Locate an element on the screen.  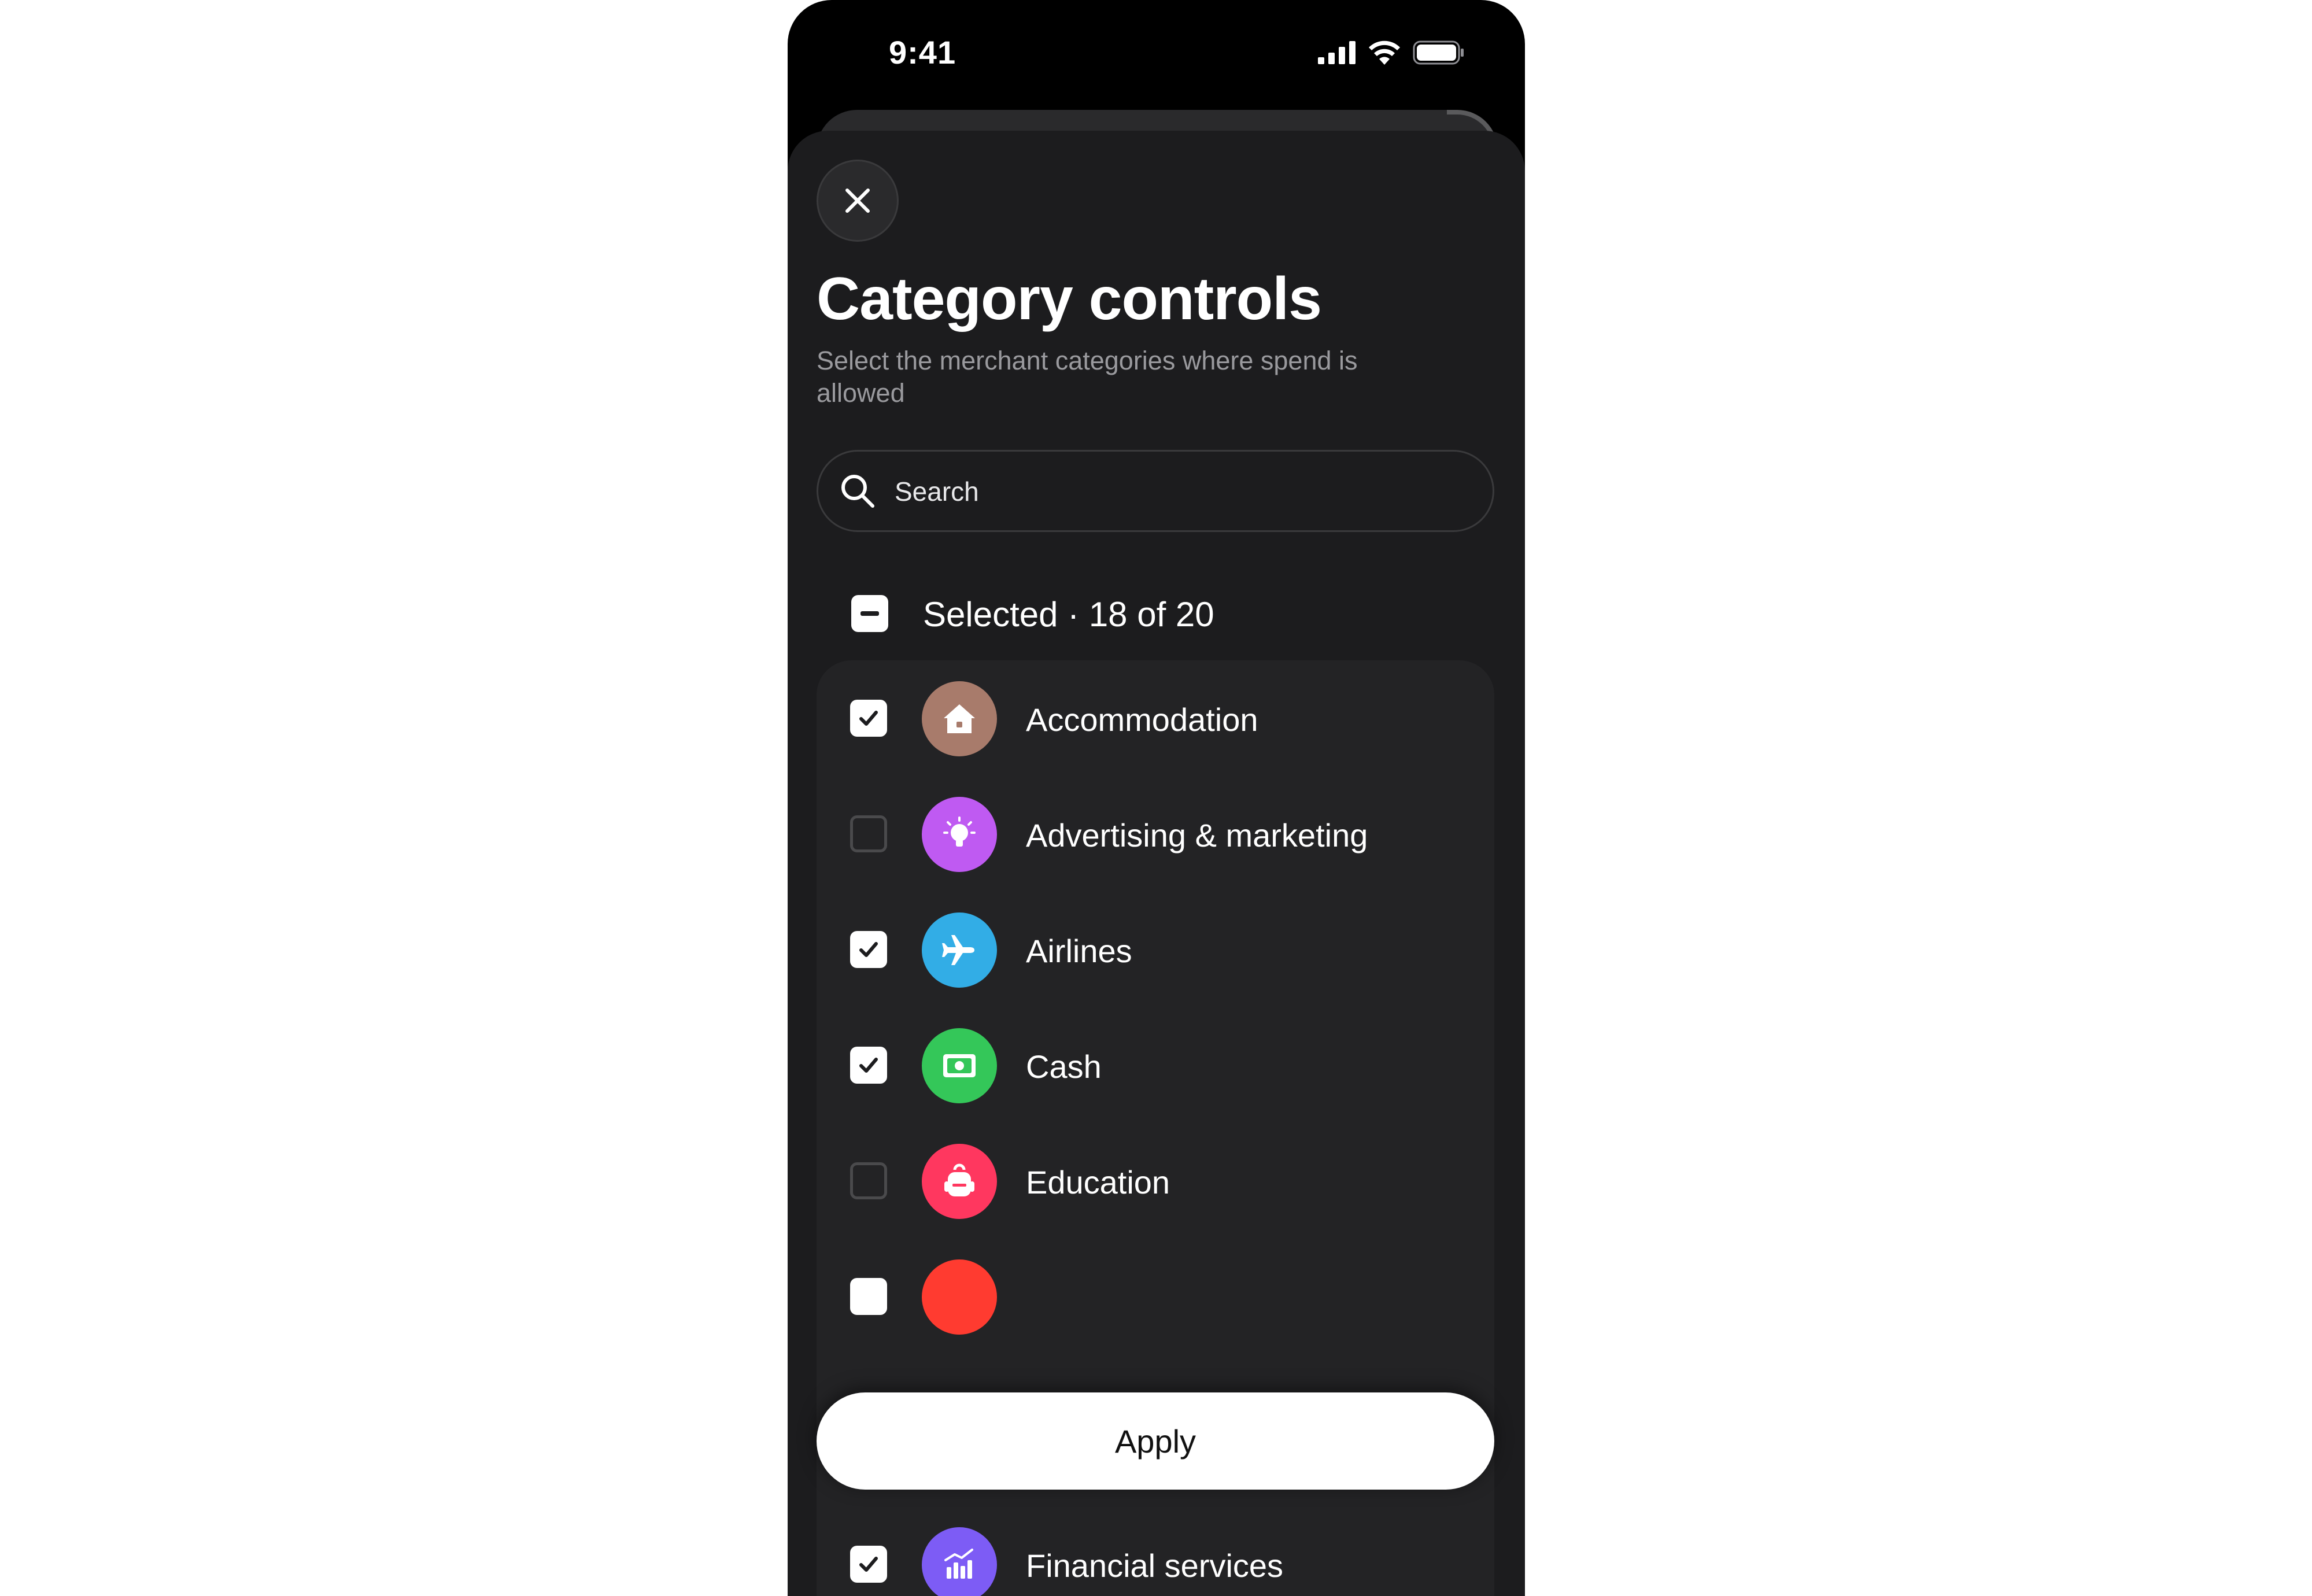
item-label: Airlines is located at coordinates (1079, 951).